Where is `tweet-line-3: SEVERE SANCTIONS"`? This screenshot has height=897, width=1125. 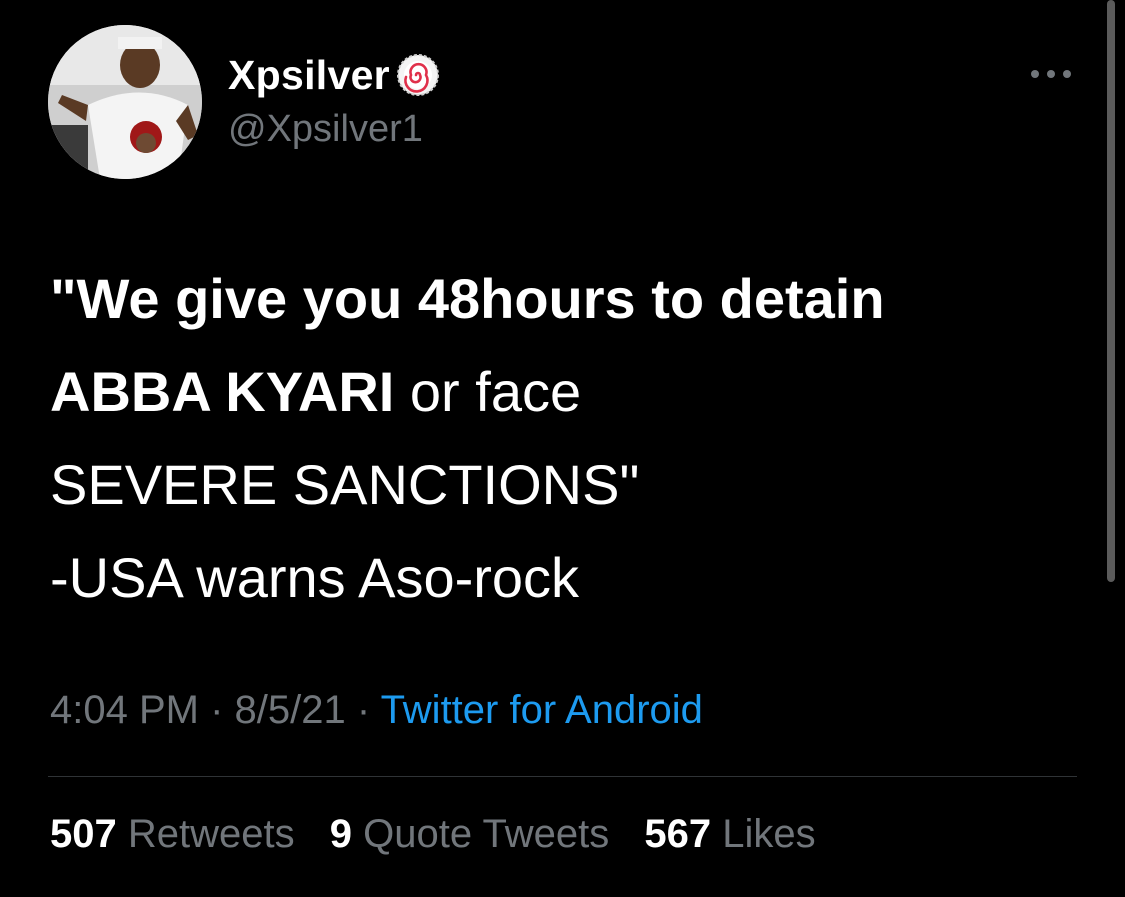
tweet-line-3: SEVERE SANCTIONS" is located at coordinates (345, 484).